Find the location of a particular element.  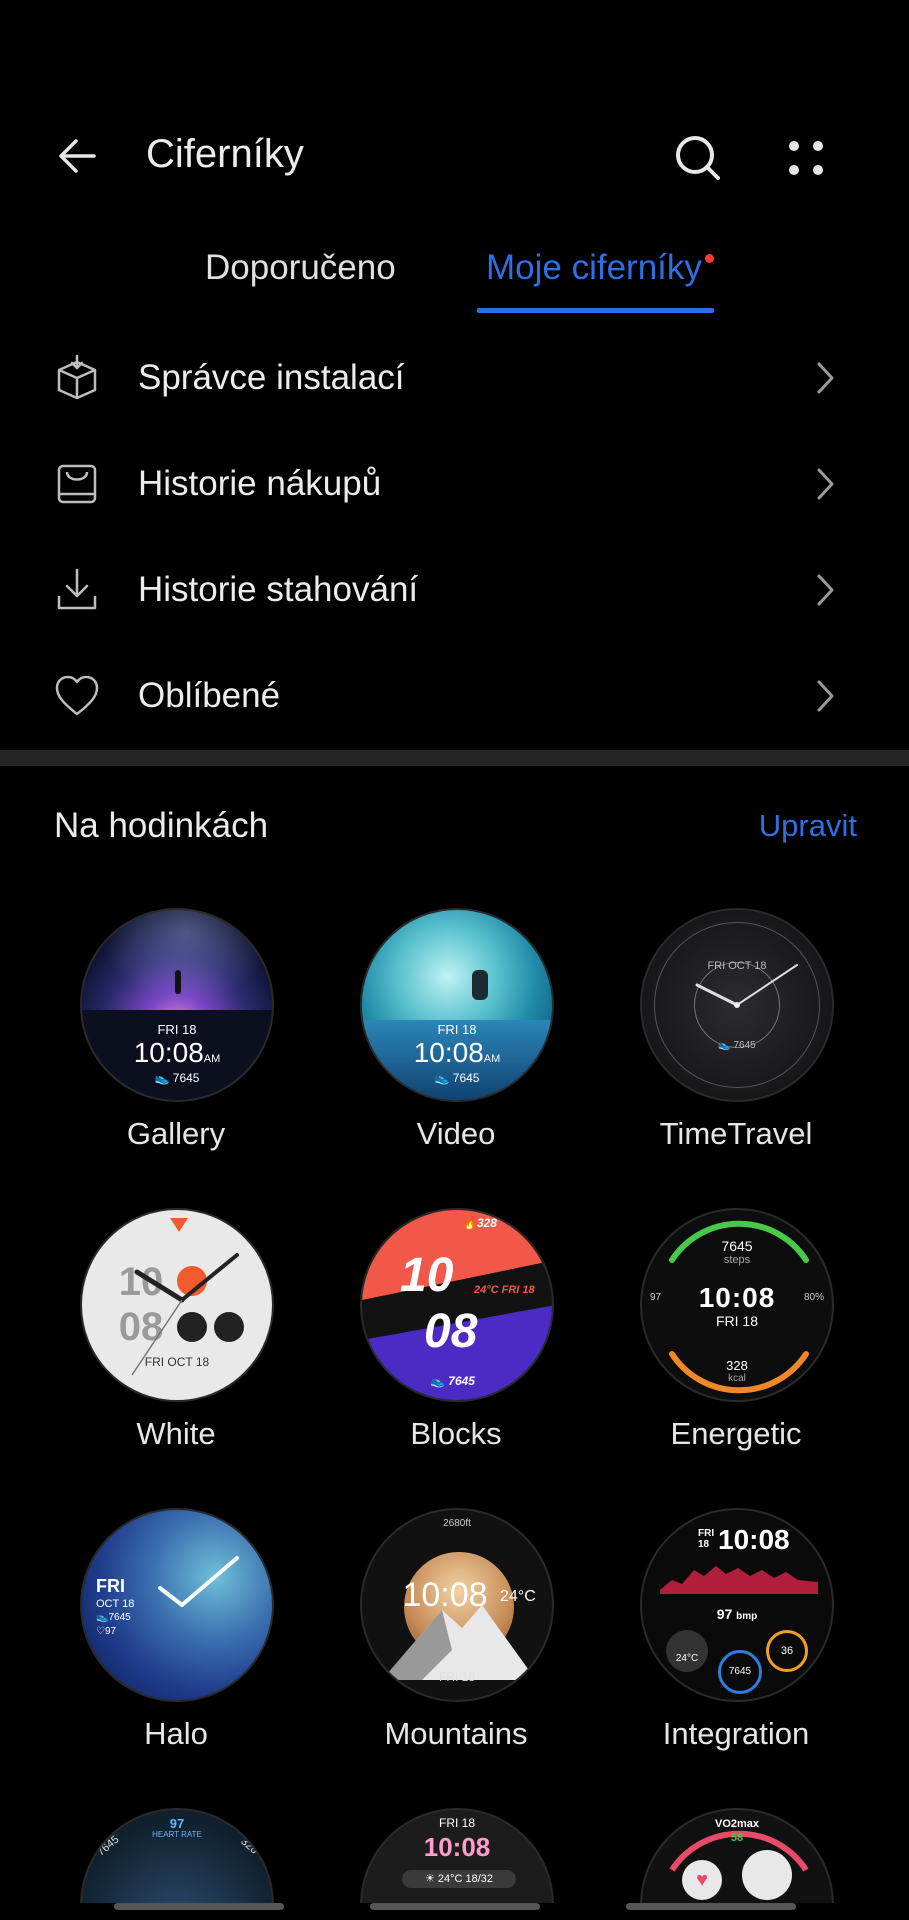

watch-face-timetravel: FRI OCT 18 👟 7645 TimeTravel is located at coordinates (736, 1033).